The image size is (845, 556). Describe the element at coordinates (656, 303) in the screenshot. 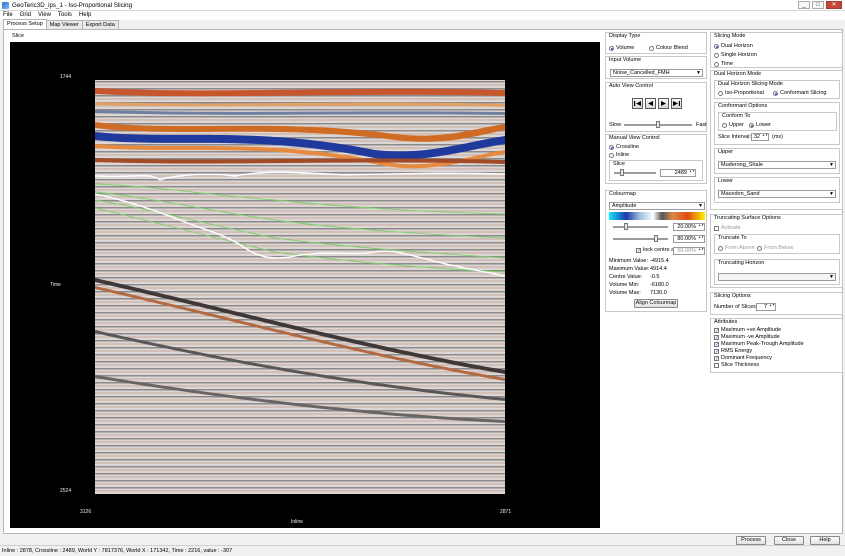

I see `align-colourmap-button: Align Colourmap` at that location.